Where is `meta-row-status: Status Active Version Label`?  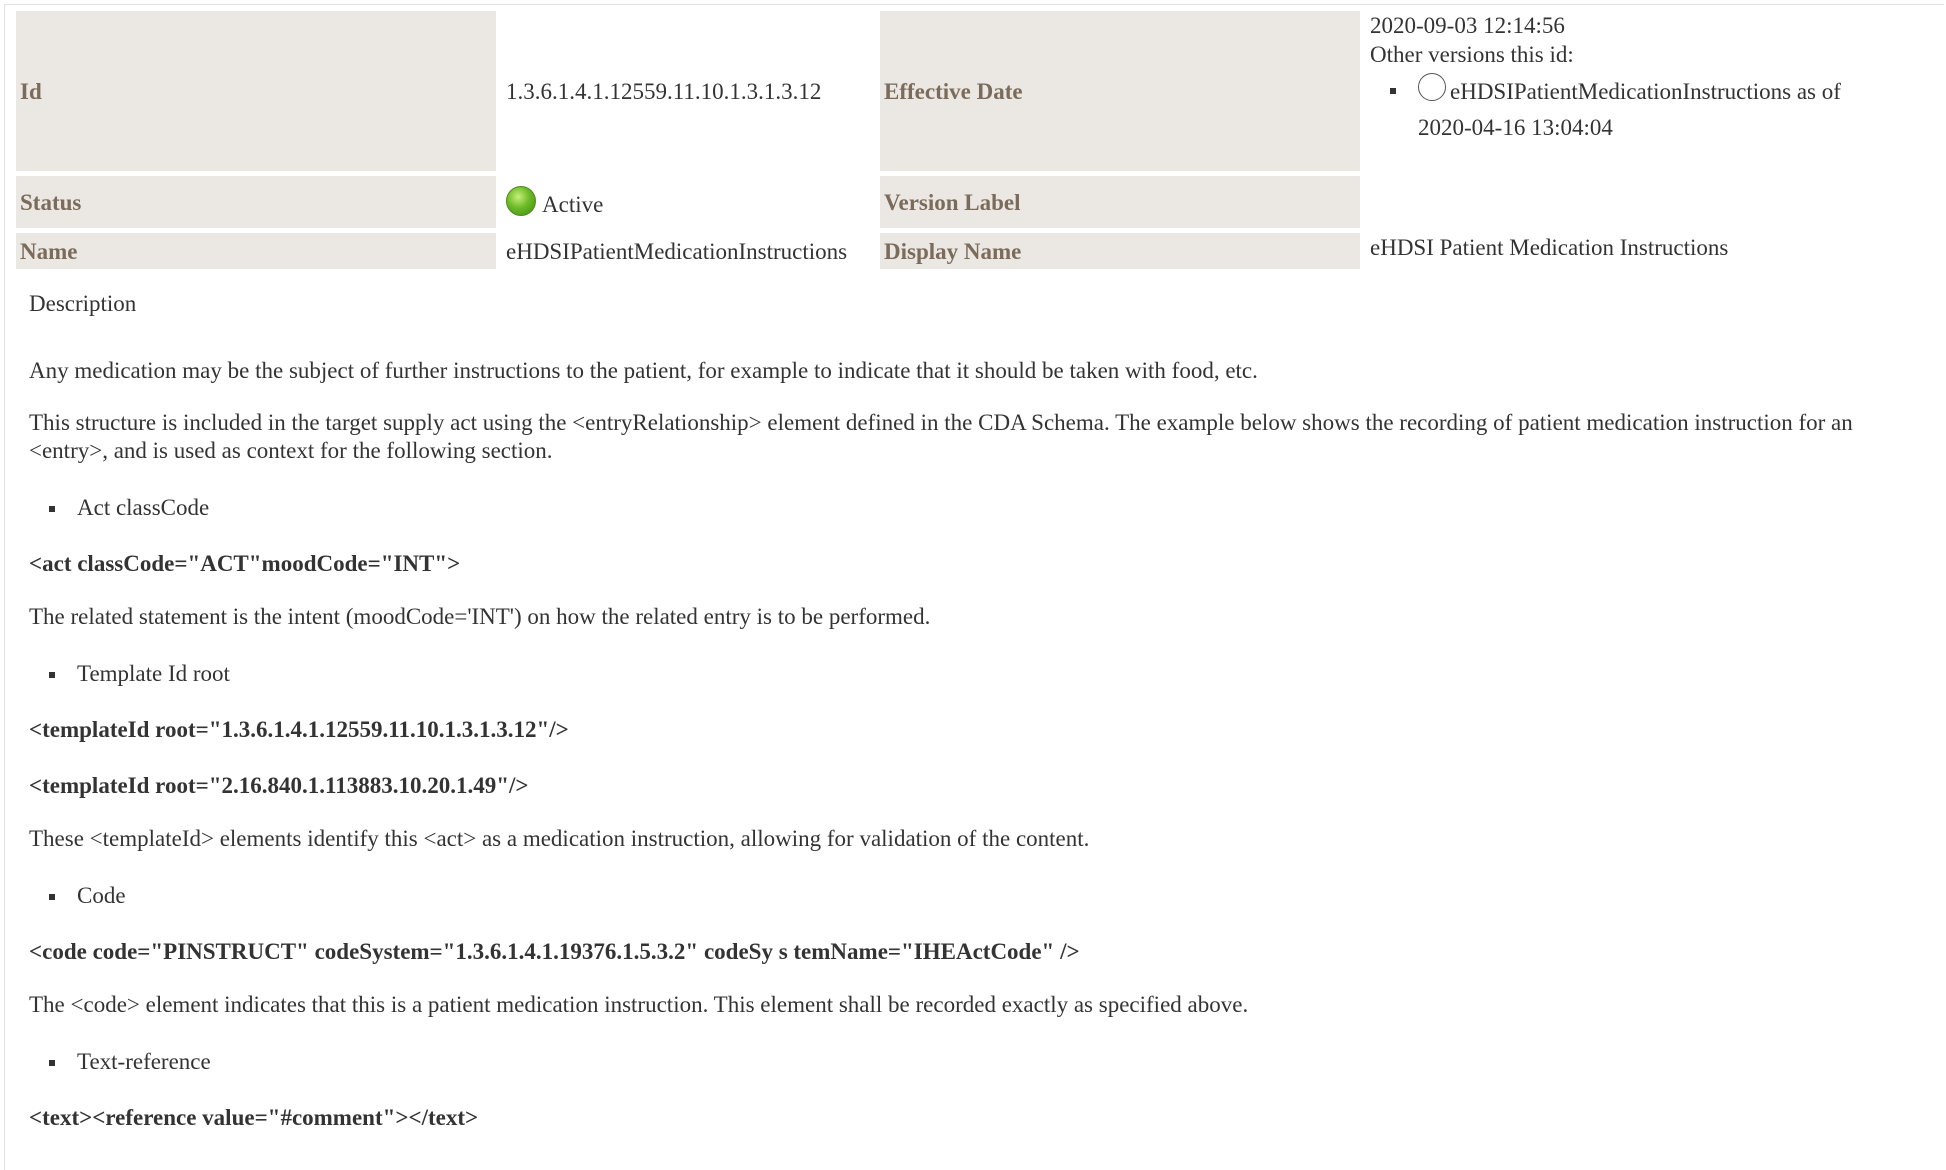
meta-row-status: Status Active Version Label is located at coordinates (975, 202).